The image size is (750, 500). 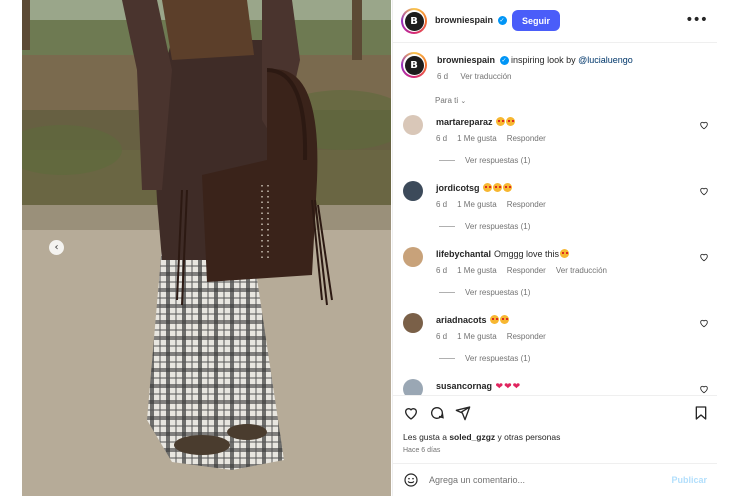 What do you see at coordinates (472, 437) in the screenshot?
I see `likes-user: soled_gzgz` at bounding box center [472, 437].